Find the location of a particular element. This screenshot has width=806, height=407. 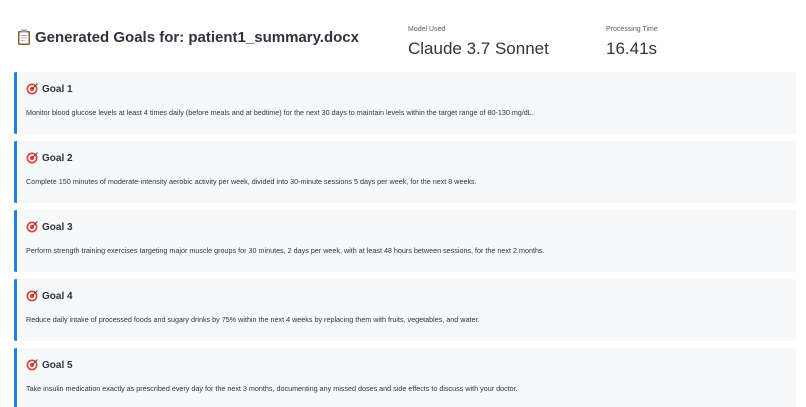

time-metric-value: 16.41s is located at coordinates (632, 48).